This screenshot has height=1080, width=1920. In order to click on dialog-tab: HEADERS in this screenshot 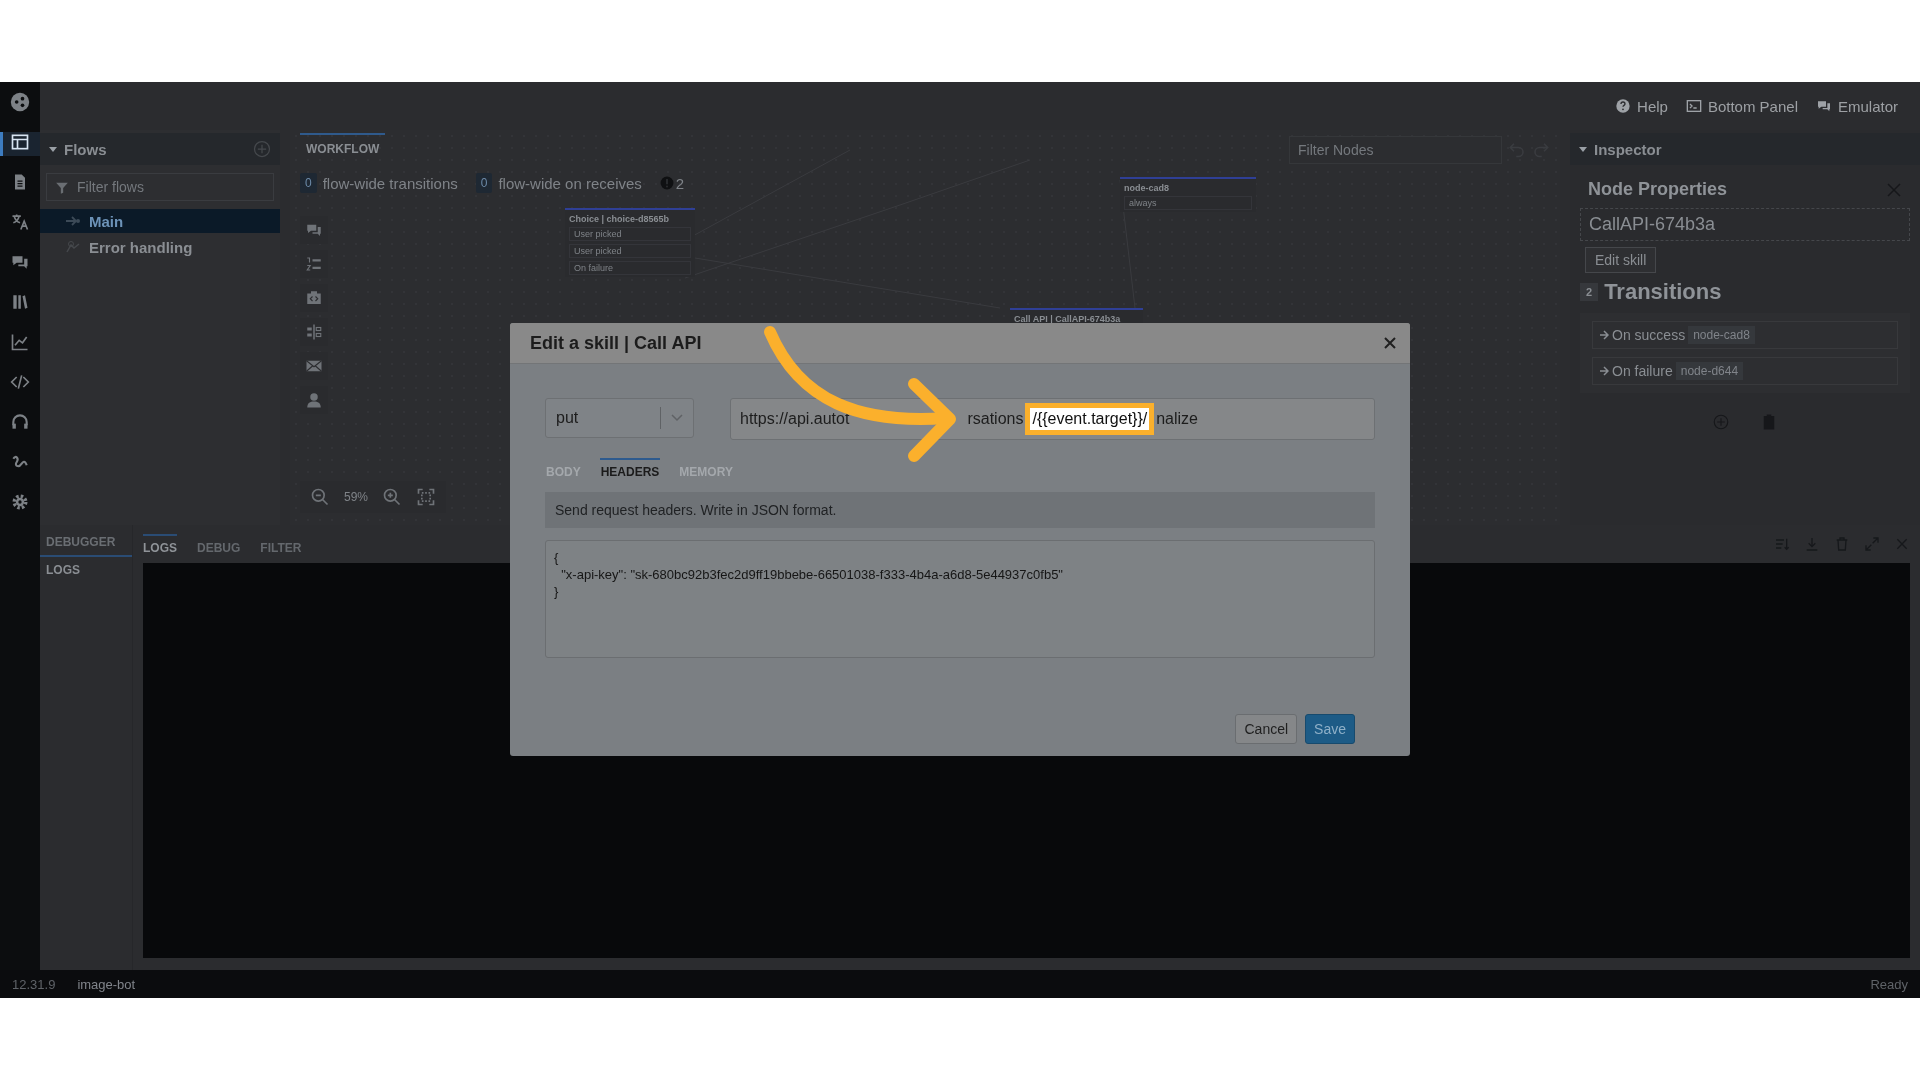, I will do `click(630, 468)`.